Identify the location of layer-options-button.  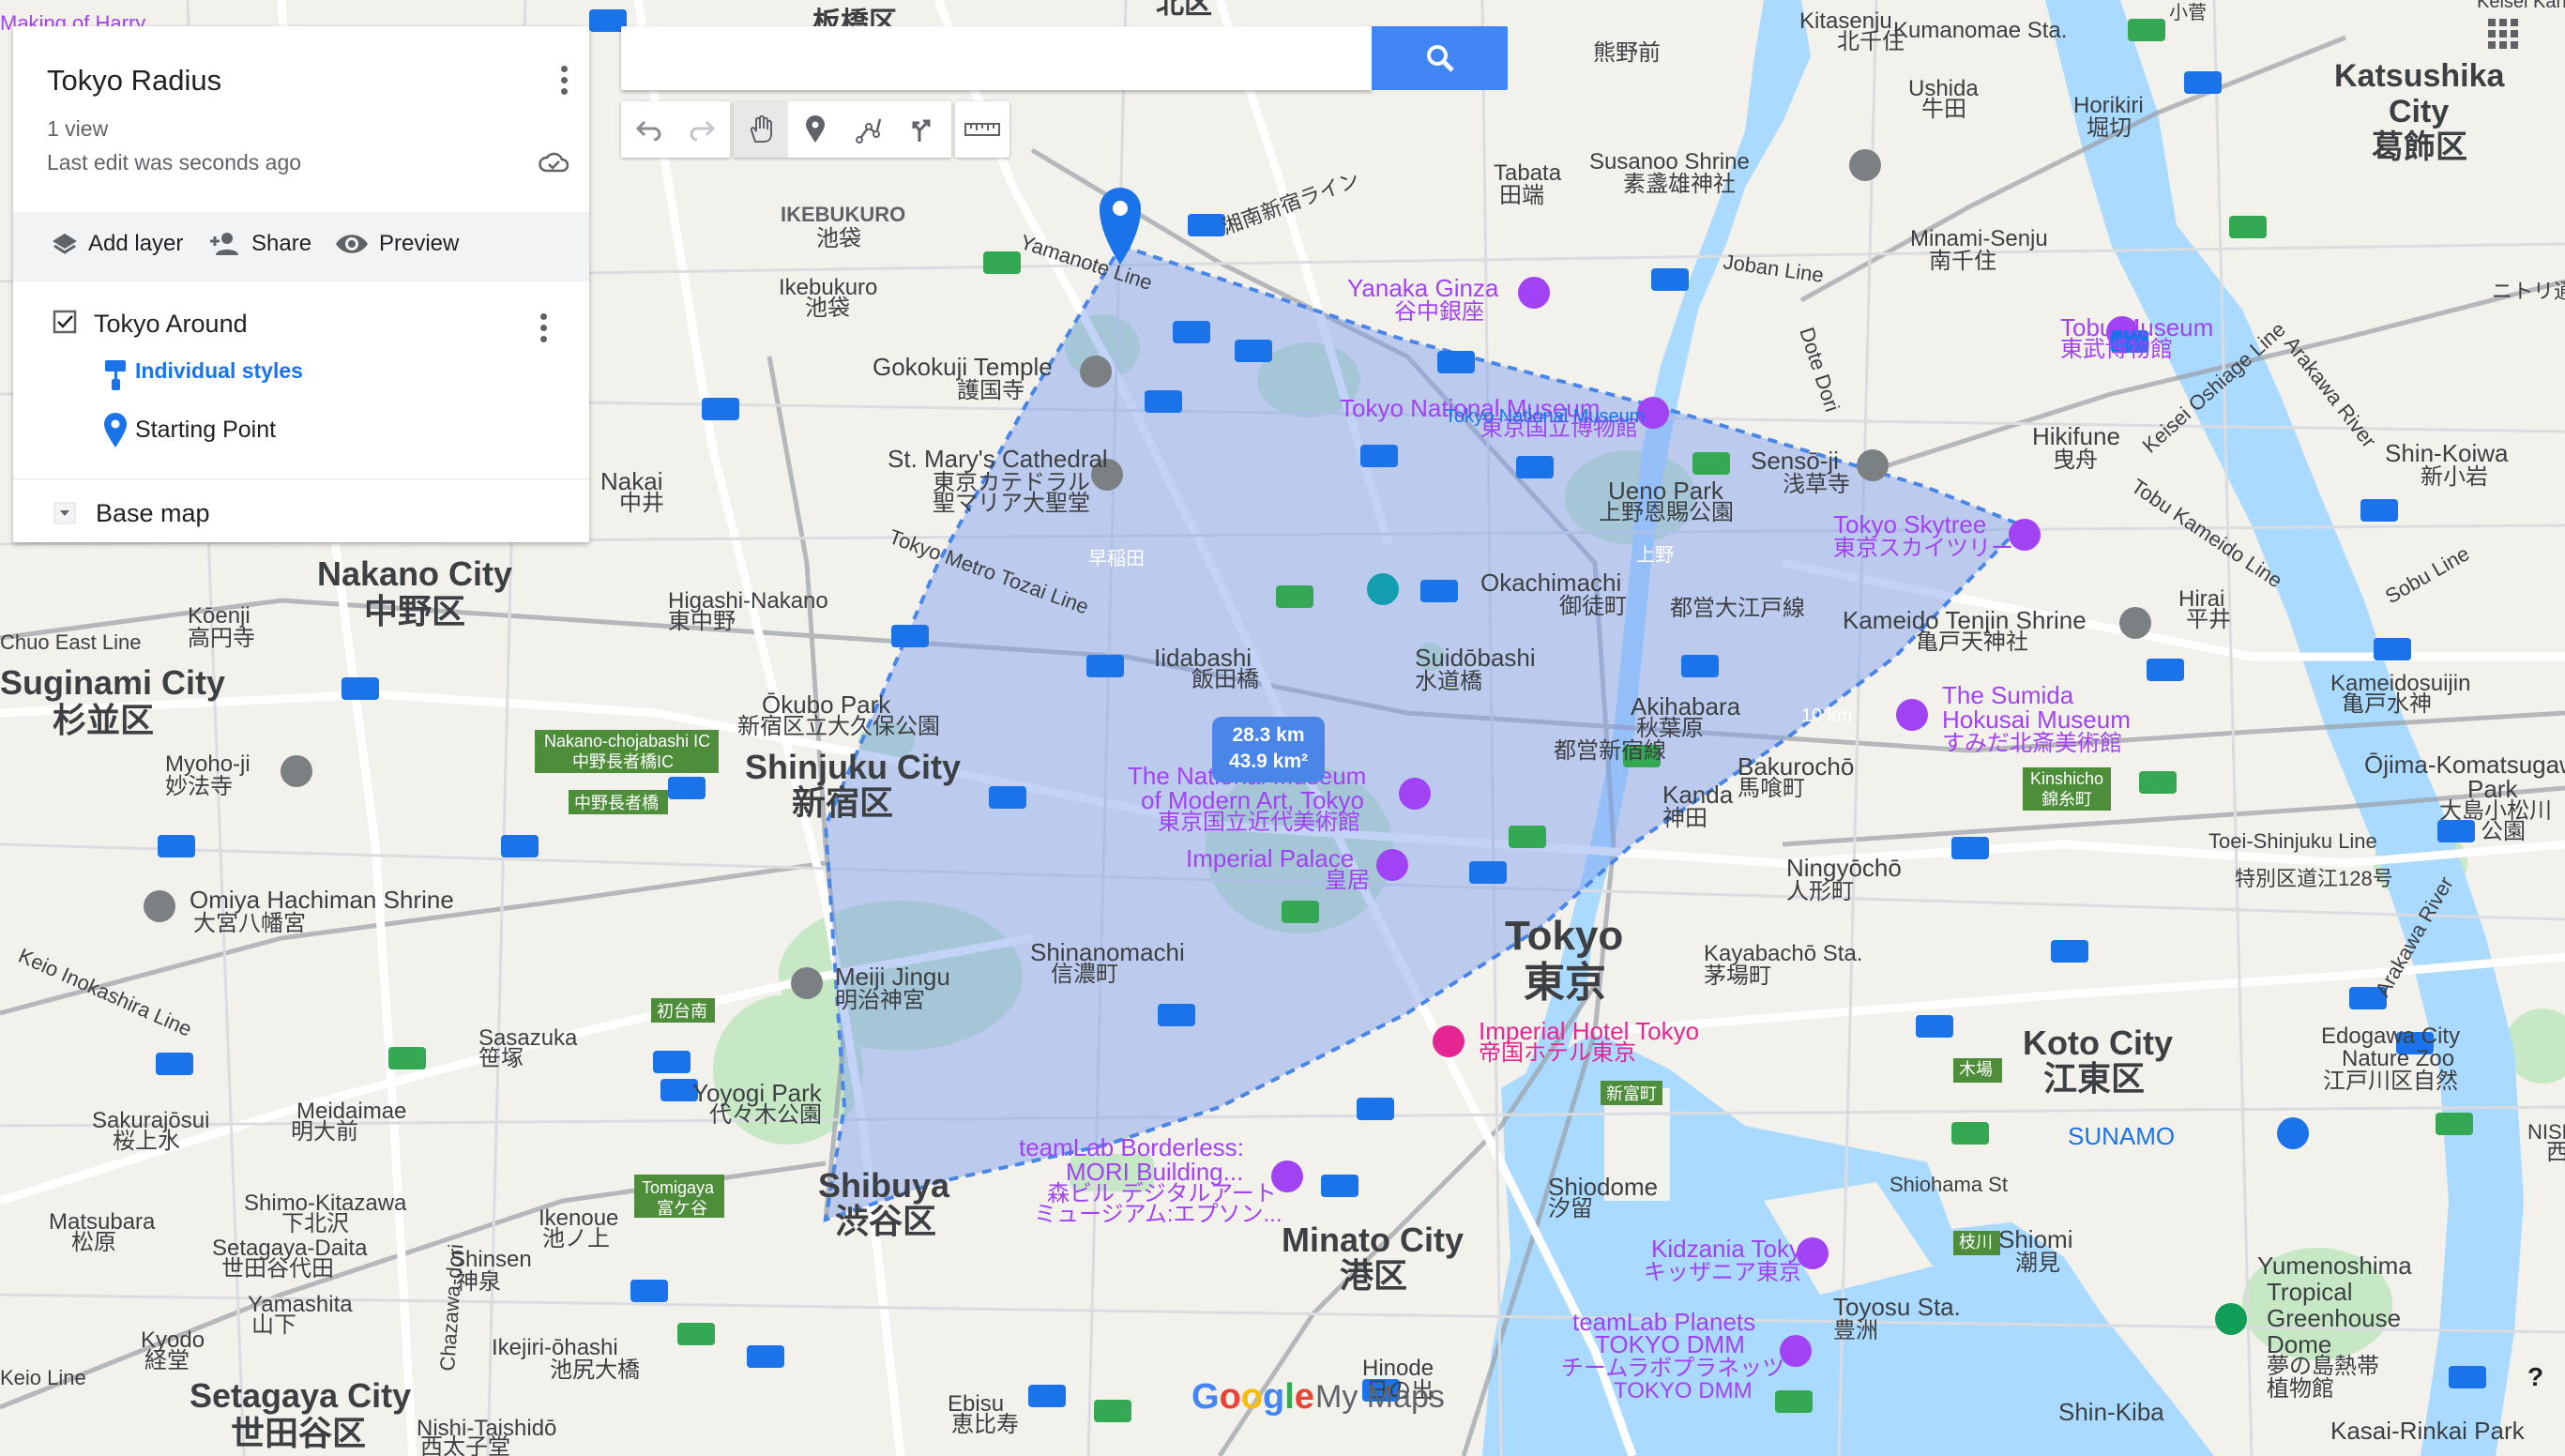
(543, 328).